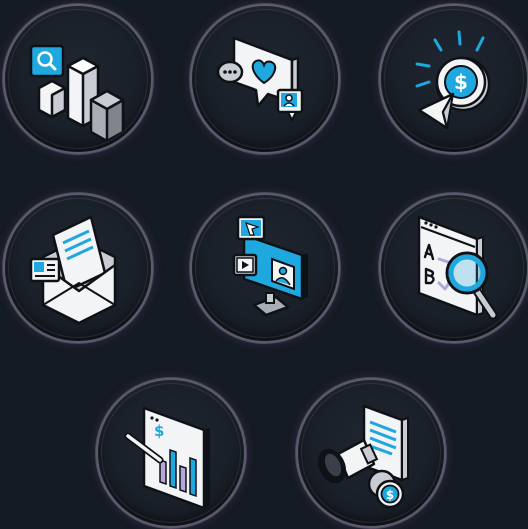 The height and width of the screenshot is (529, 528). Describe the element at coordinates (363, 456) in the screenshot. I see `paid-promotion-icon: $` at that location.